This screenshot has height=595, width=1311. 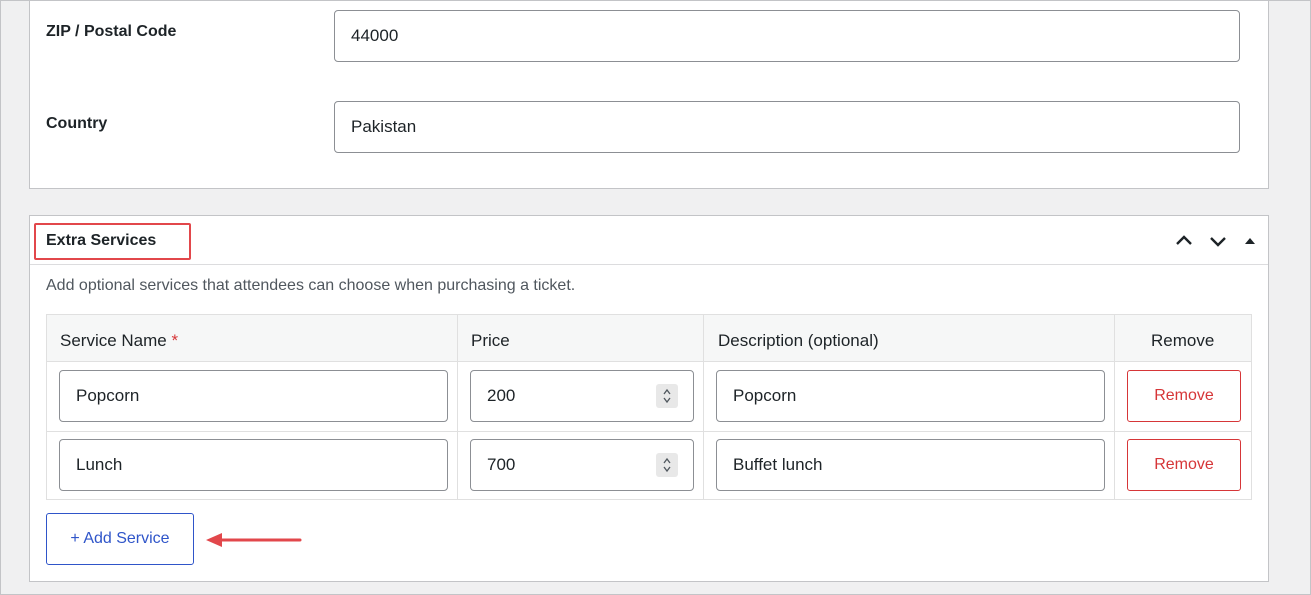 What do you see at coordinates (375, 35) in the screenshot?
I see `zip-input-value: 44000` at bounding box center [375, 35].